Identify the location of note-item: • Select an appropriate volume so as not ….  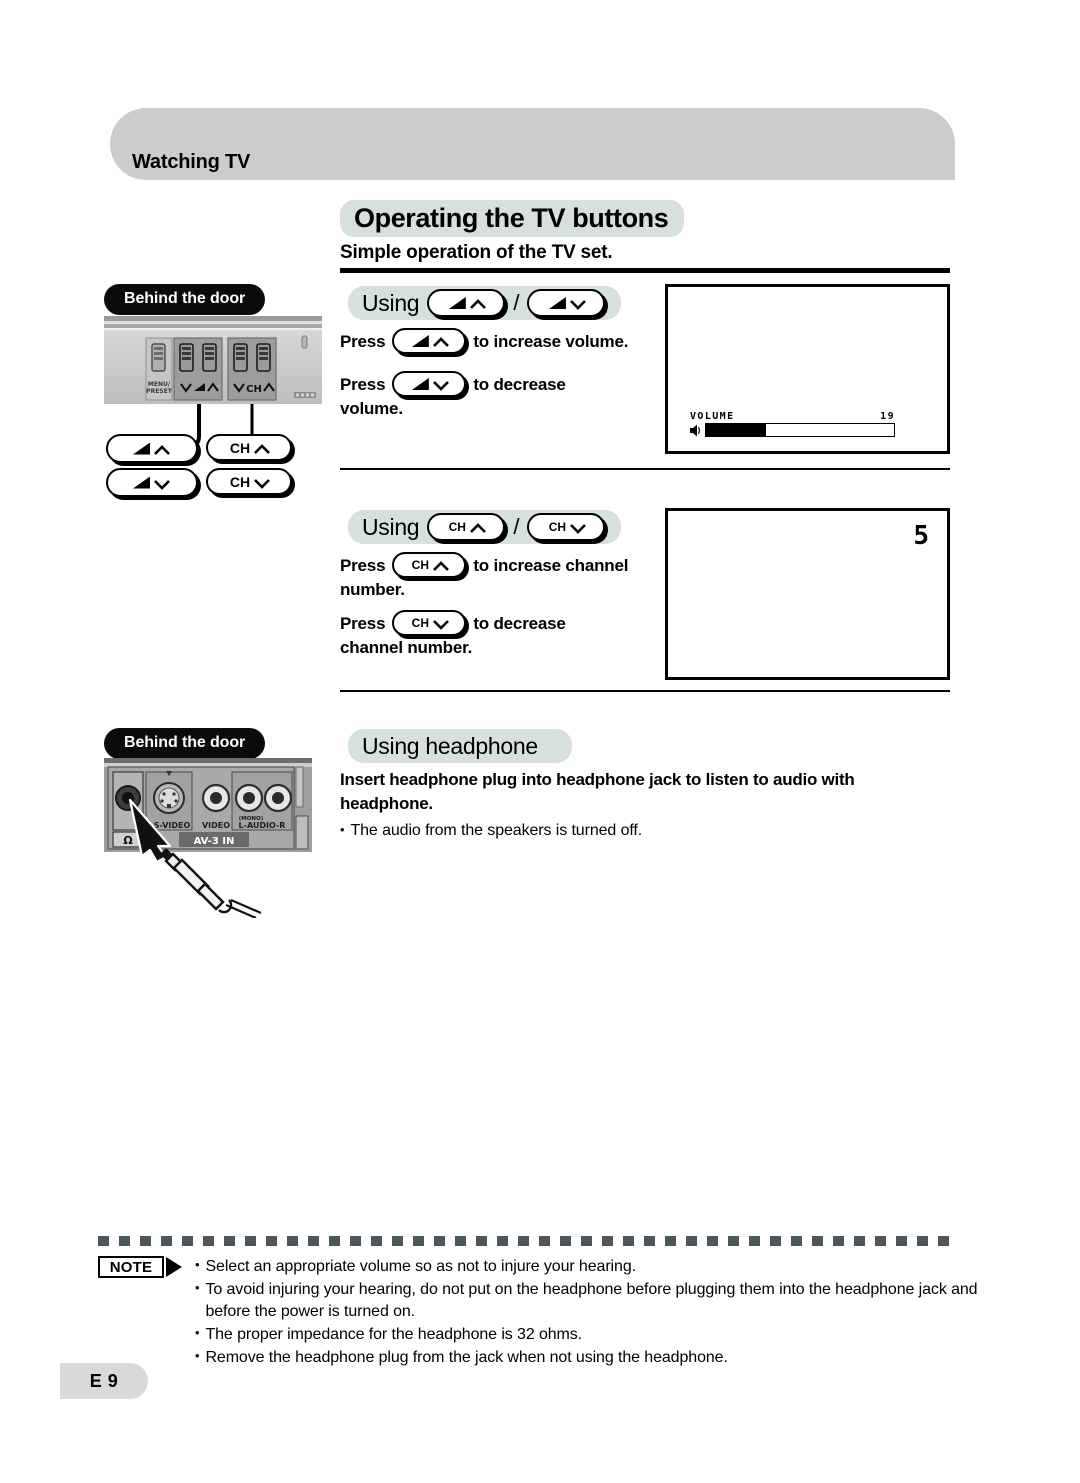
(586, 1266).